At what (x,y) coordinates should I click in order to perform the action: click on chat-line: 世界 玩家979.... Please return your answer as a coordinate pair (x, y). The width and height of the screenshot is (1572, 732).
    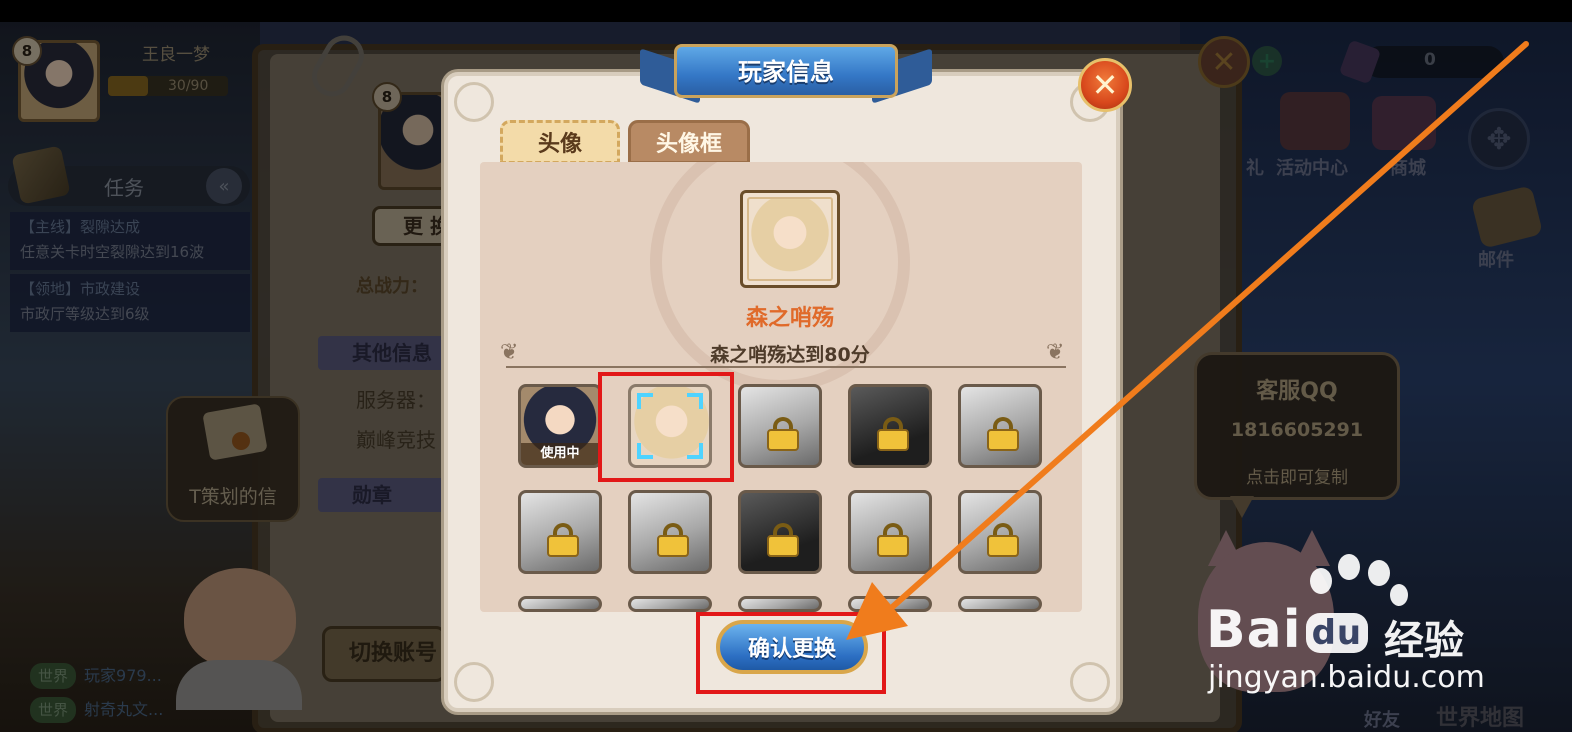
    Looking at the image, I should click on (96, 676).